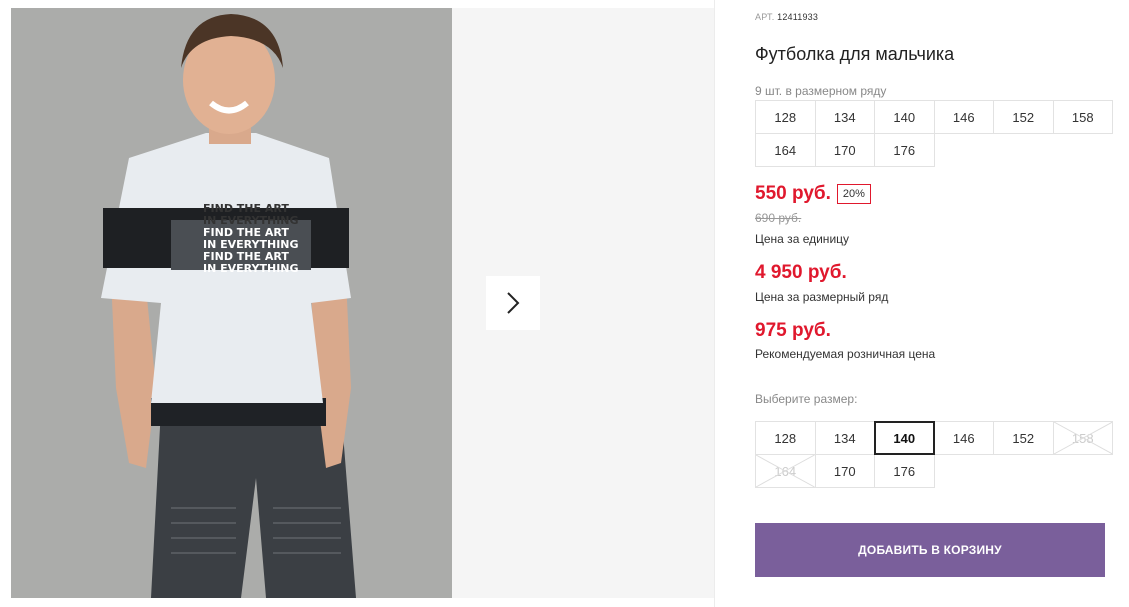 The height and width of the screenshot is (607, 1129). Describe the element at coordinates (793, 193) in the screenshot. I see `unit-price: 550 руб.` at that location.